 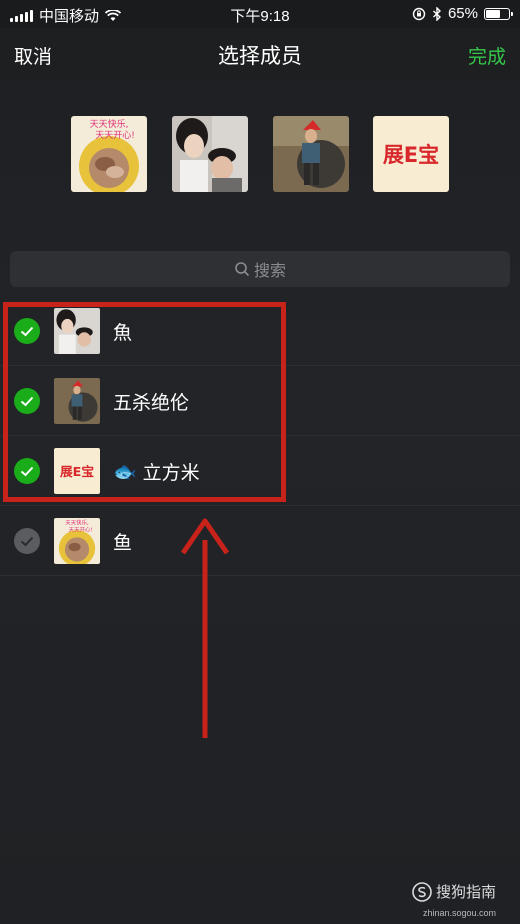 I want to click on watermark: 搜狗指南, so click(x=454, y=891).